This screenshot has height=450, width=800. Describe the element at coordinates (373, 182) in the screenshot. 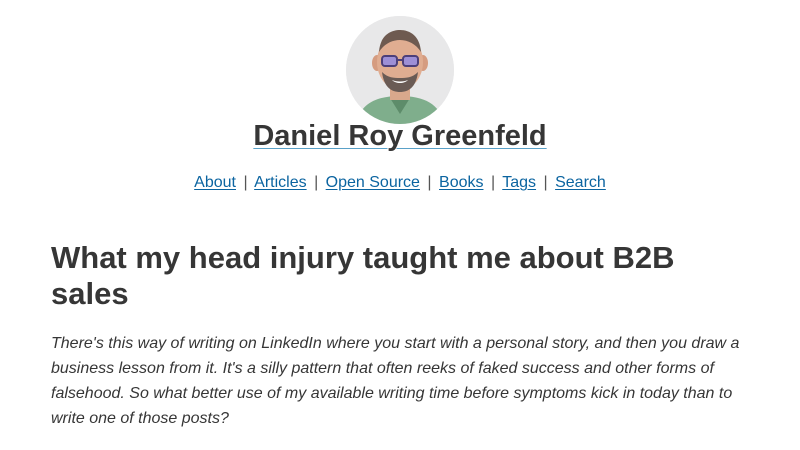

I see `nav-link-open-source: Open Source` at that location.